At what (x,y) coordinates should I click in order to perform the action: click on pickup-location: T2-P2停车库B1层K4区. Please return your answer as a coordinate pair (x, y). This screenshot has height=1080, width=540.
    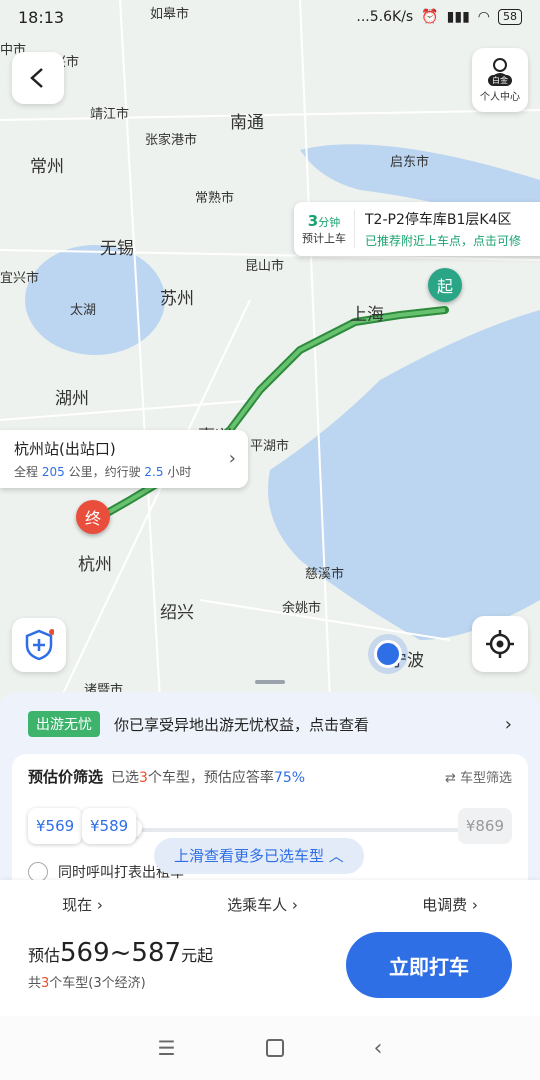
    Looking at the image, I should click on (438, 220).